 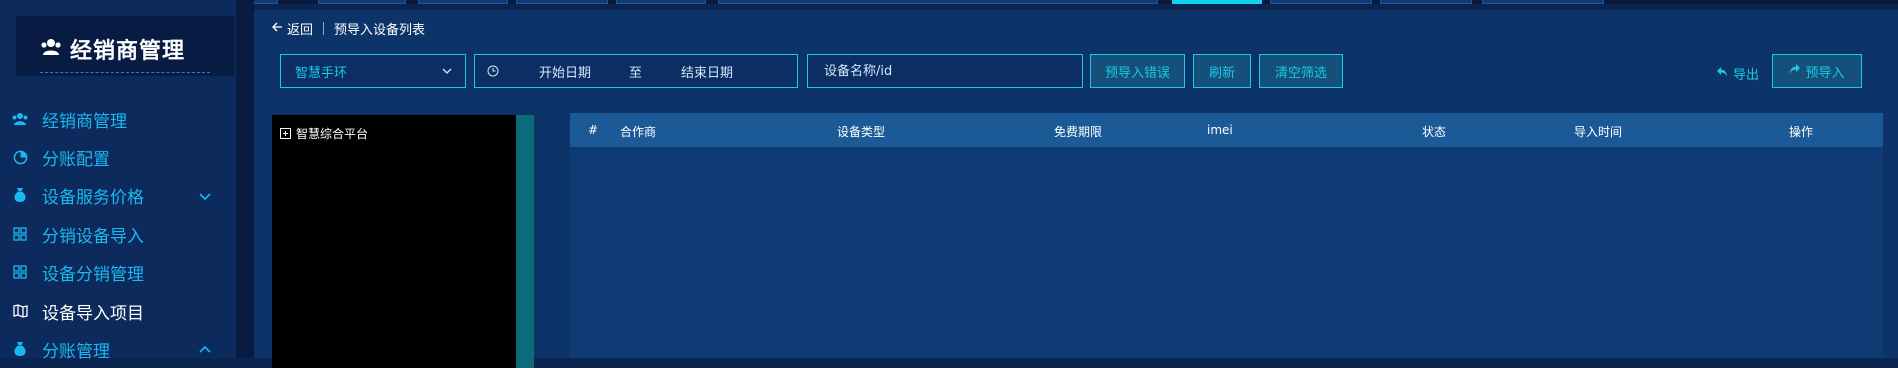 I want to click on device-type-select: 智慧手环, so click(x=373, y=71).